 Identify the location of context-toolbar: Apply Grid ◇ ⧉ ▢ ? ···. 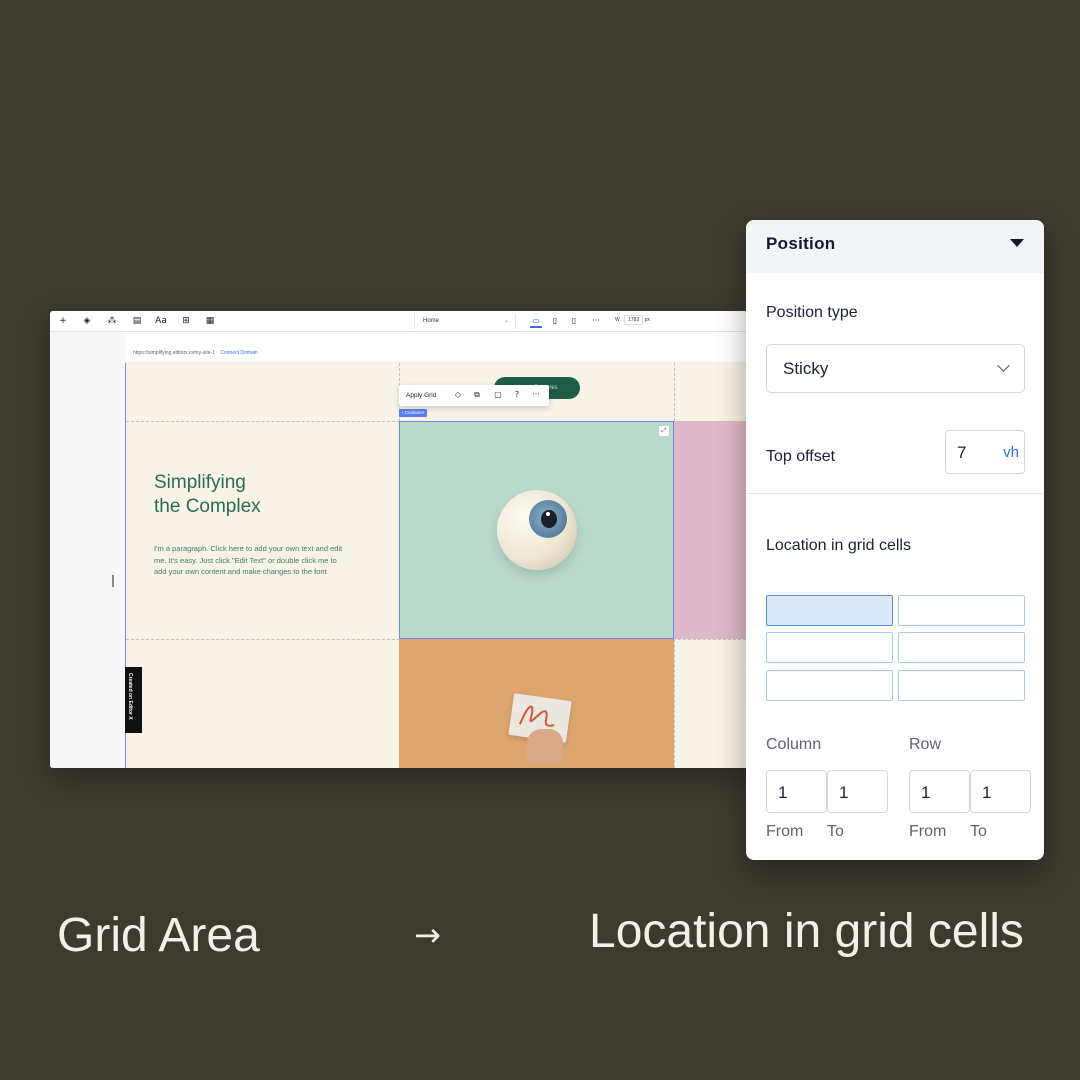
(474, 395).